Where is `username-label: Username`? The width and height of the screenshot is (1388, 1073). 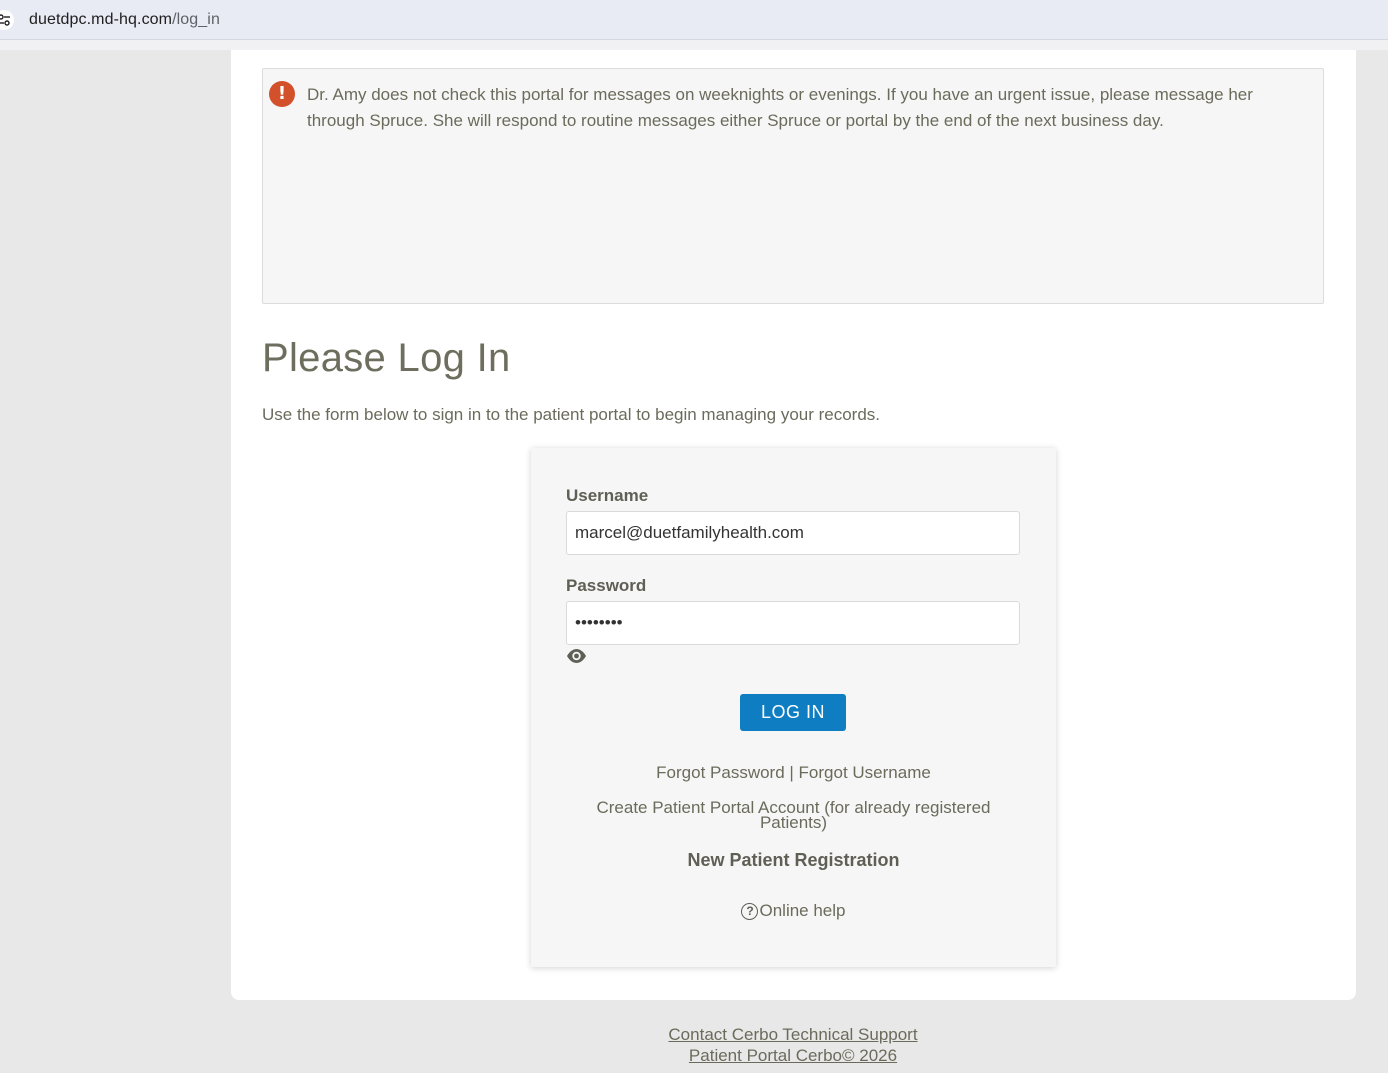 username-label: Username is located at coordinates (607, 495).